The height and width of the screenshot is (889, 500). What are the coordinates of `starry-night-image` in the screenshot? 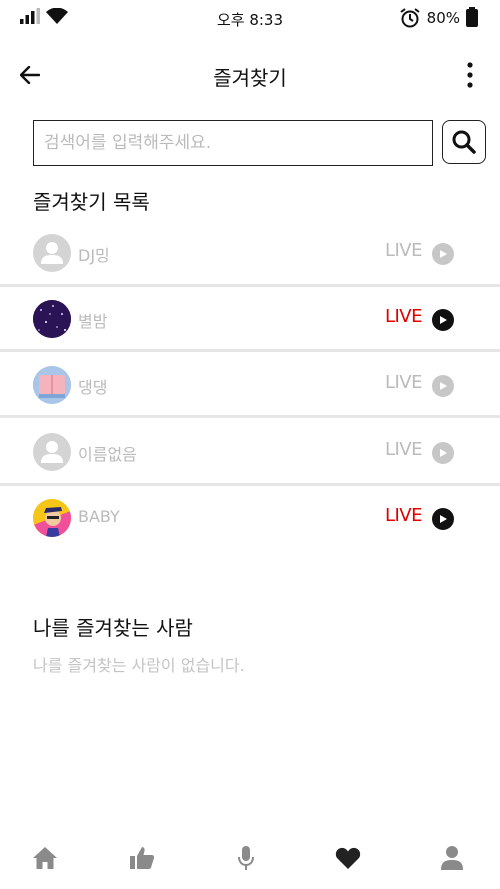 It's located at (52, 319).